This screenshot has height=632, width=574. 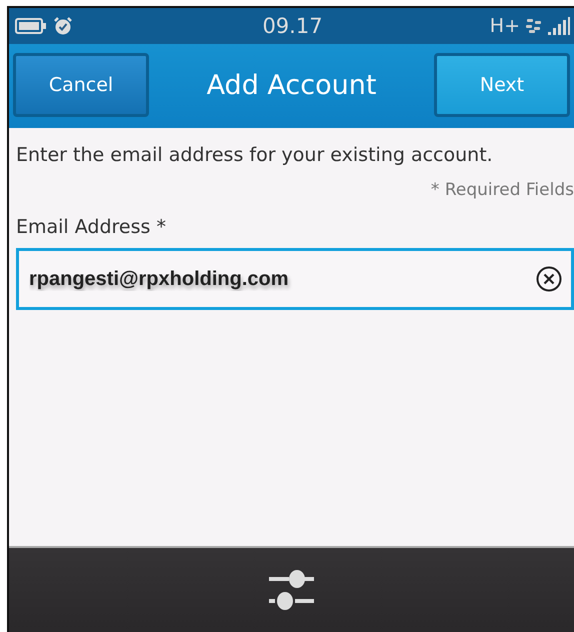 I want to click on clear-icon, so click(x=549, y=279).